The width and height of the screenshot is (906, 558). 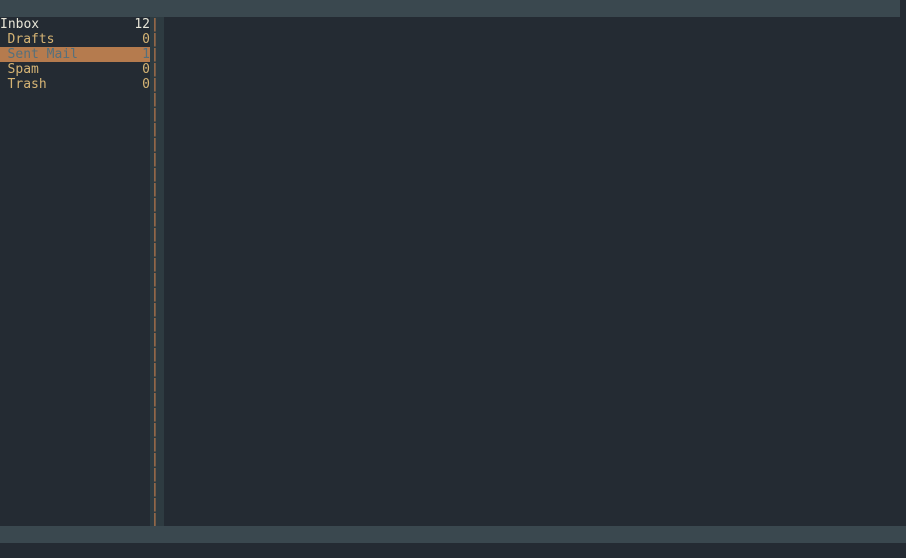 What do you see at coordinates (146, 69) in the screenshot?
I see `sidebar-item-spam-count: 0` at bounding box center [146, 69].